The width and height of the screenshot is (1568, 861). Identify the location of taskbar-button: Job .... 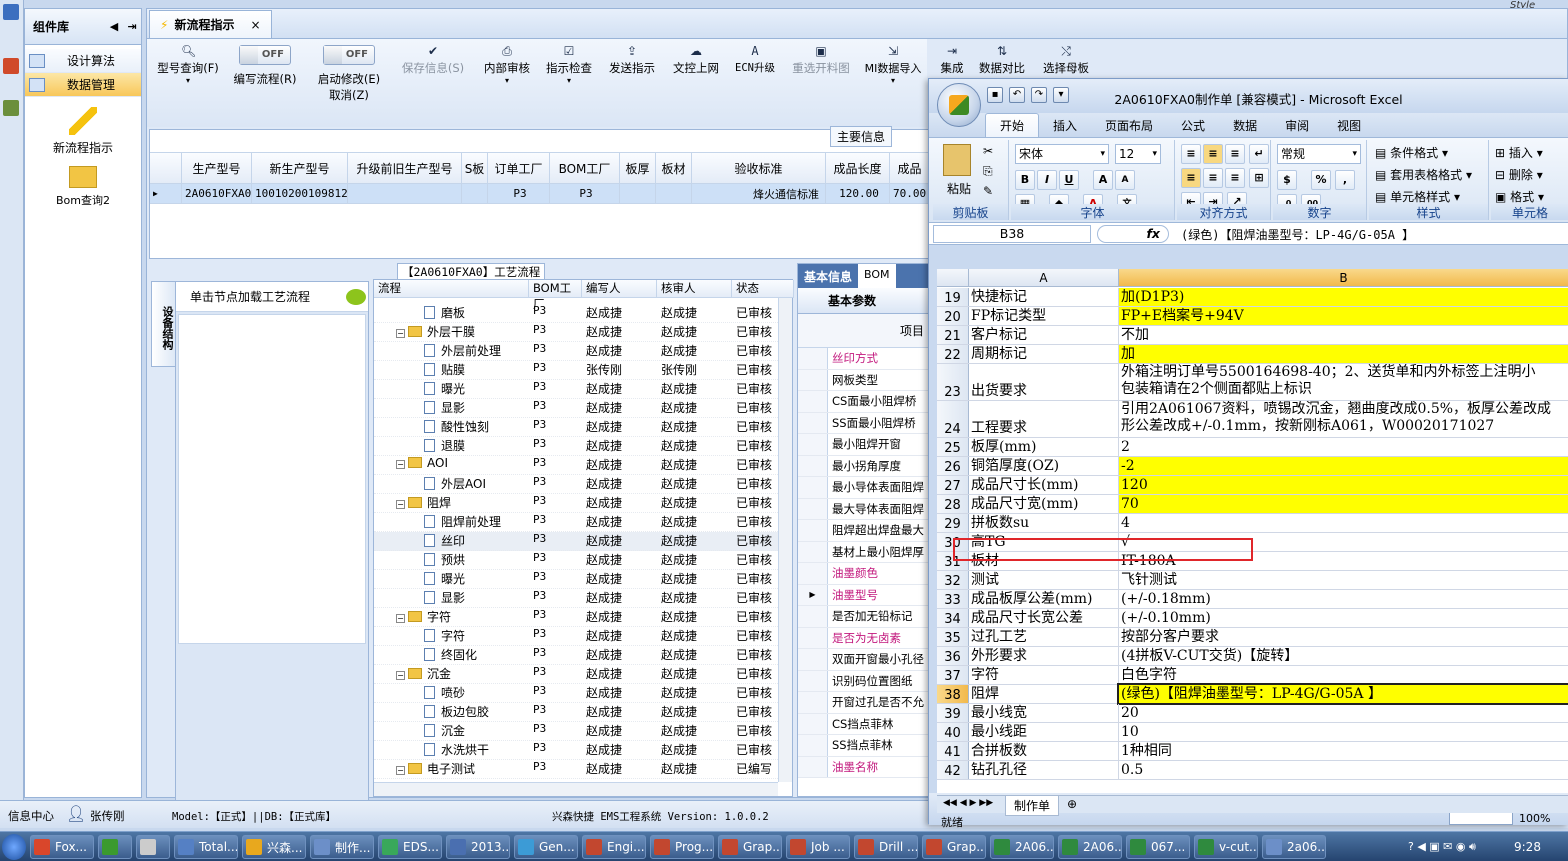
(818, 847).